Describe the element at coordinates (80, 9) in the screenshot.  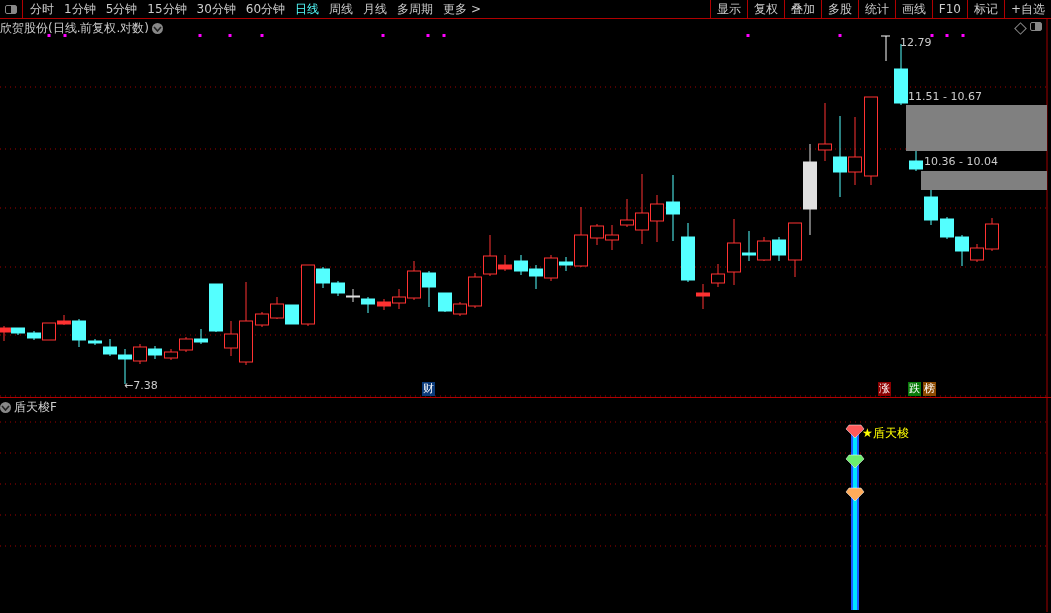
I see `period-tab: 1分钟` at that location.